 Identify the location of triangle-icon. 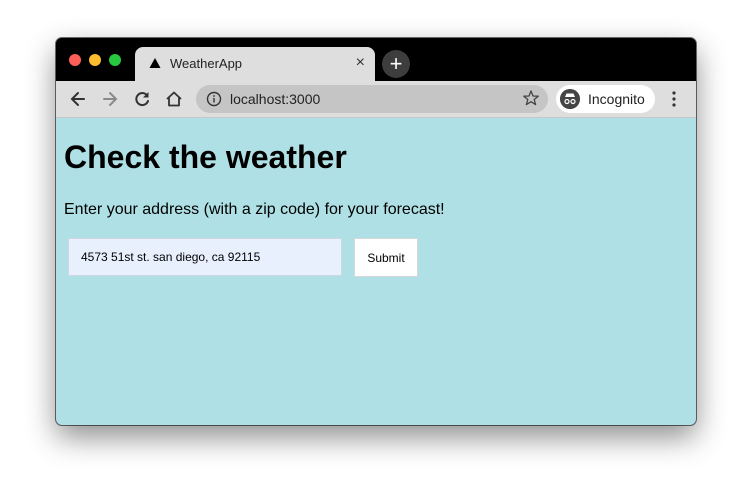
(155, 63).